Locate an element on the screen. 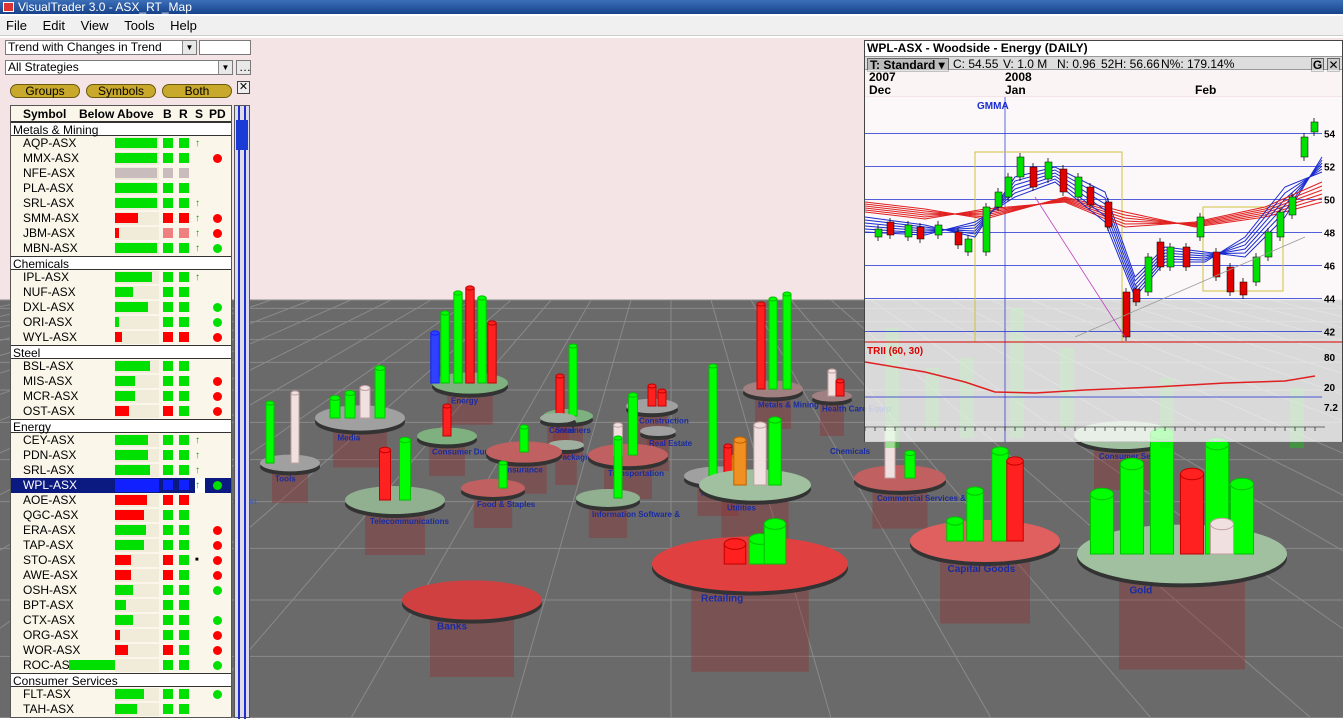 The image size is (1343, 719). table-row: AQP-ASX ↑ is located at coordinates (121, 143).